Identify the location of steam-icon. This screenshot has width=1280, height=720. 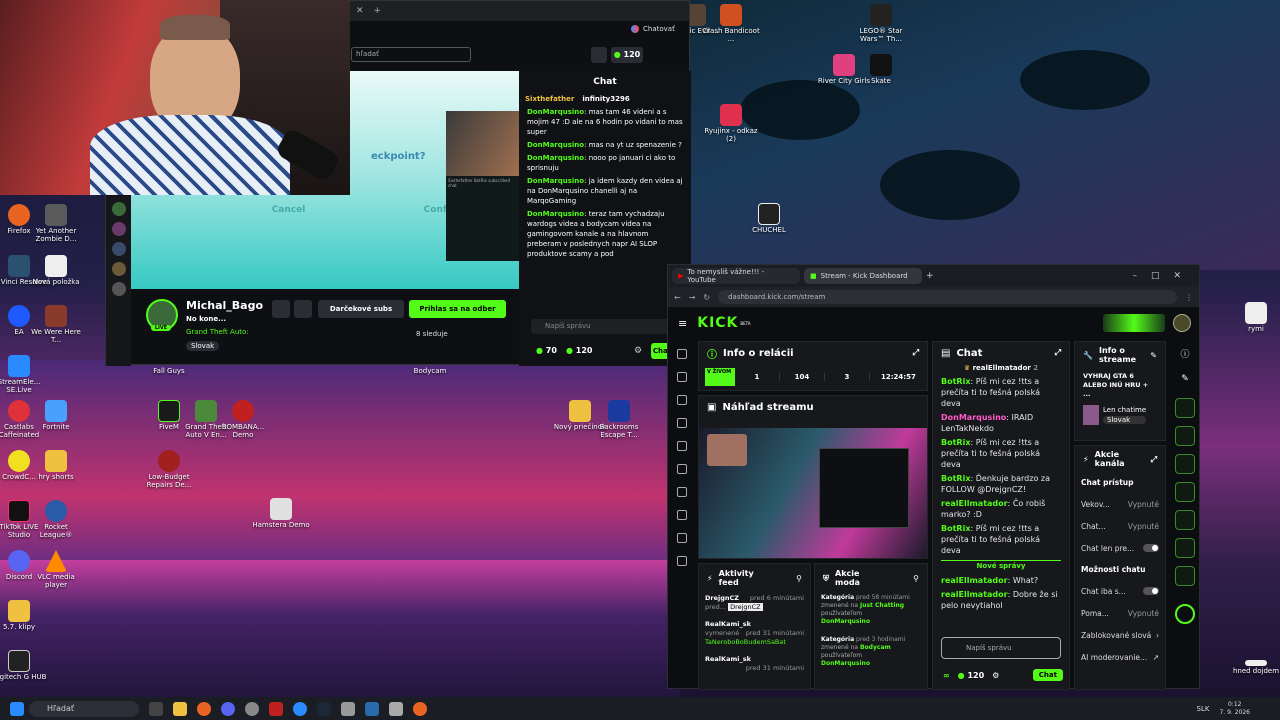
(324, 708).